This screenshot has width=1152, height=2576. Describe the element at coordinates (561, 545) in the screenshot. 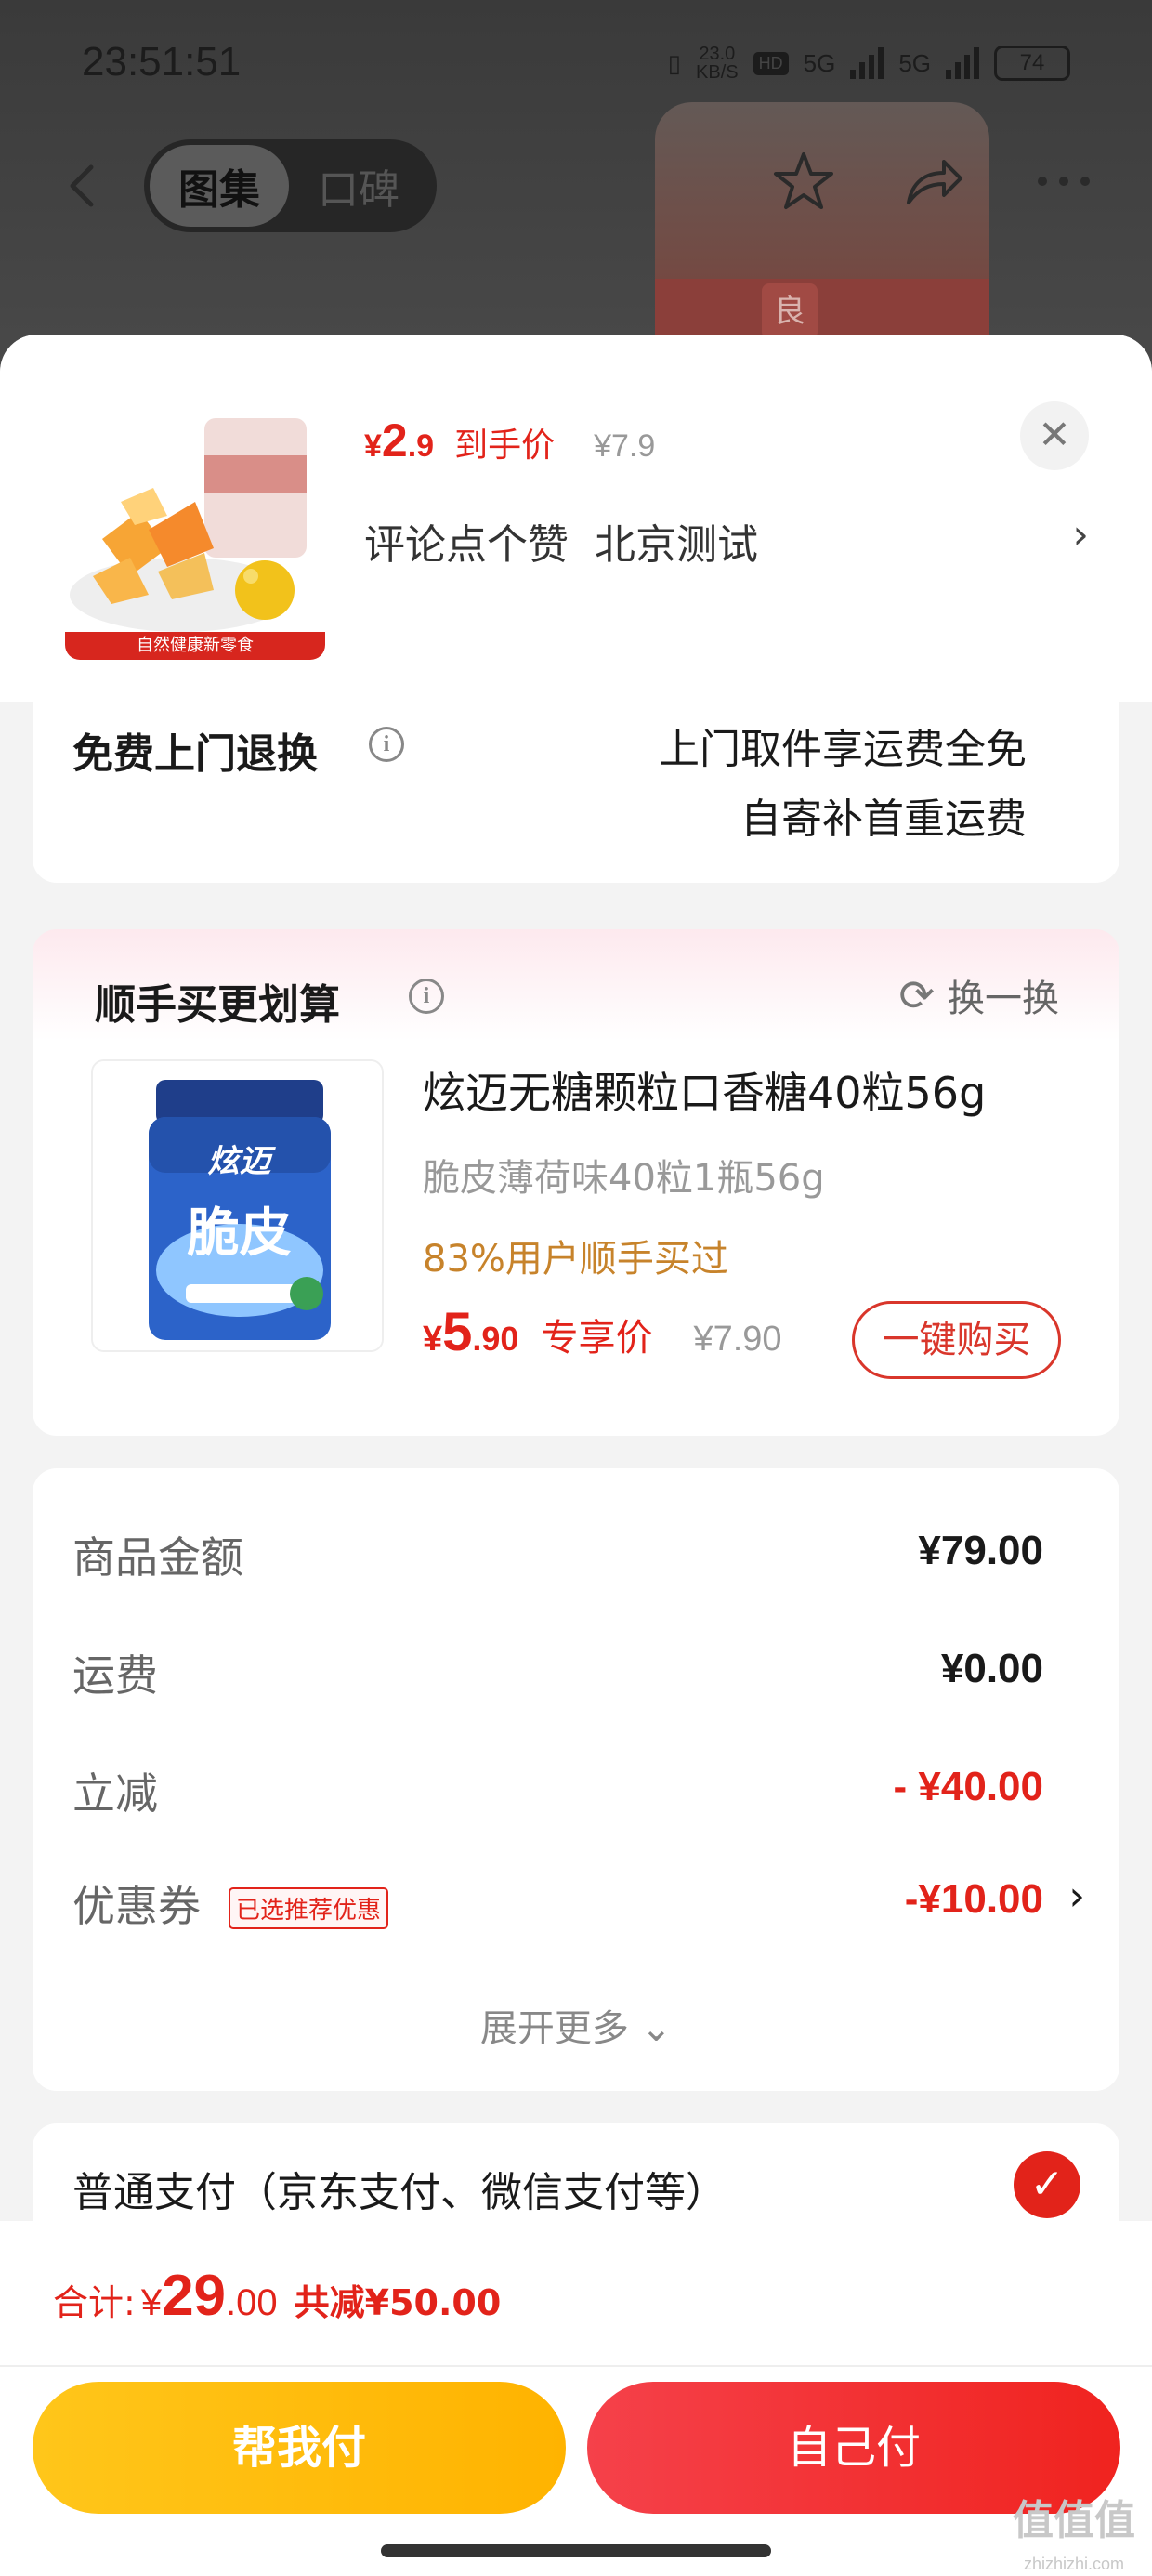

I see `variant-label: 评论点个赞 北京测试` at that location.